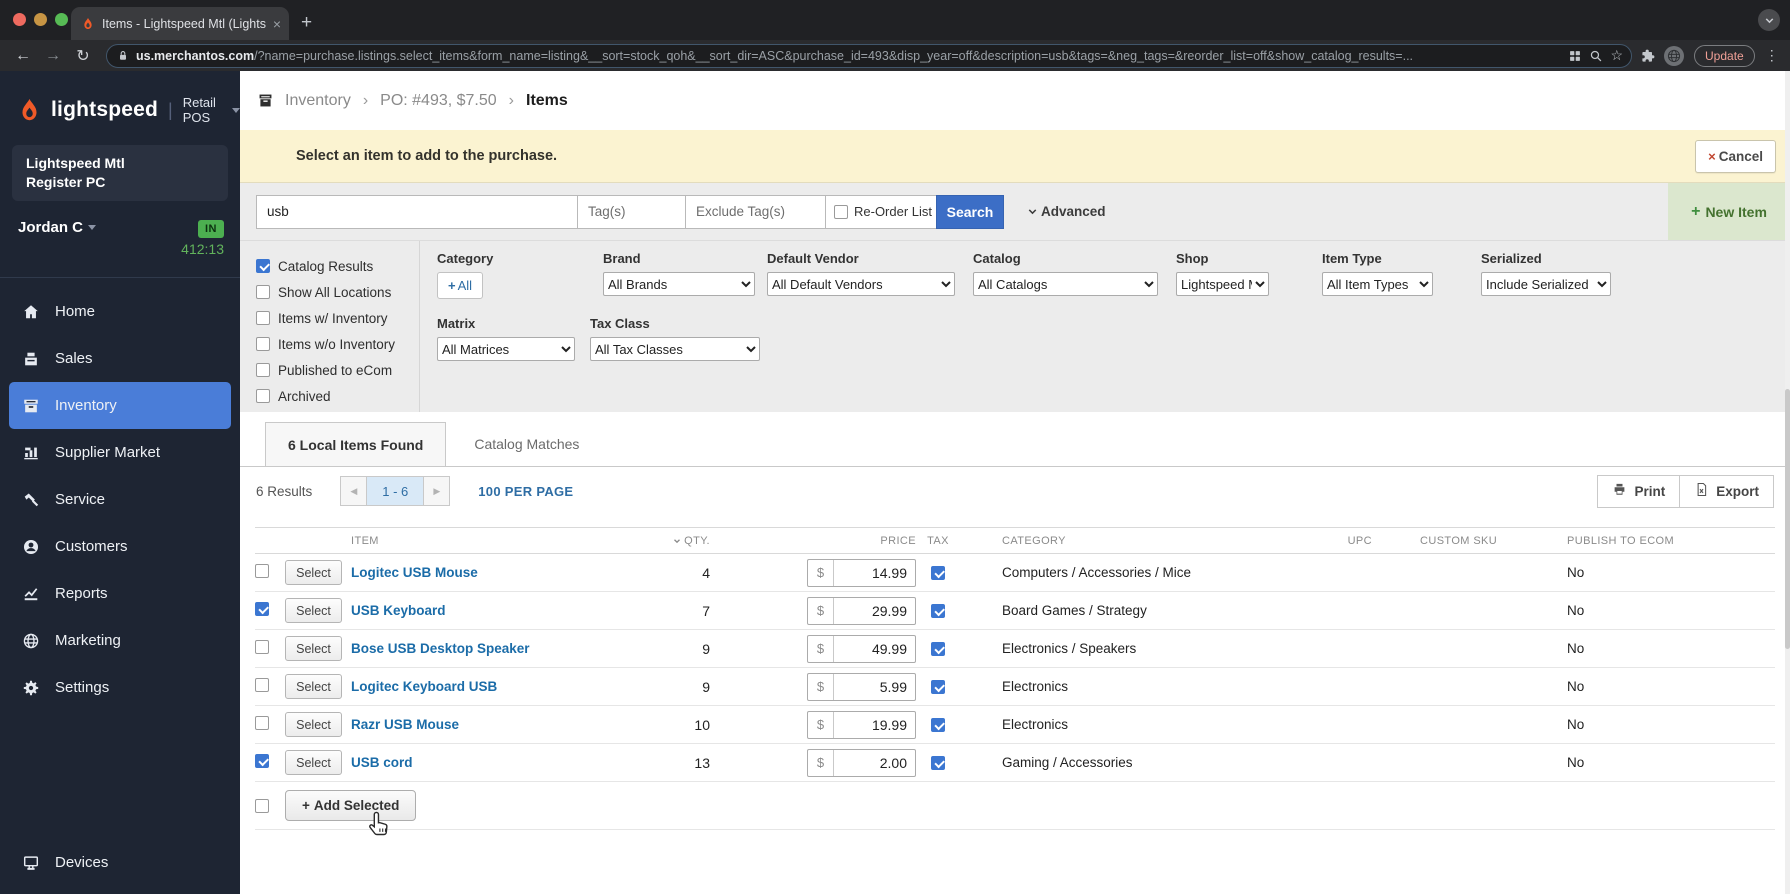 This screenshot has height=894, width=1790. I want to click on shop-register-box: Lightspeed Mtl Register PC, so click(120, 173).